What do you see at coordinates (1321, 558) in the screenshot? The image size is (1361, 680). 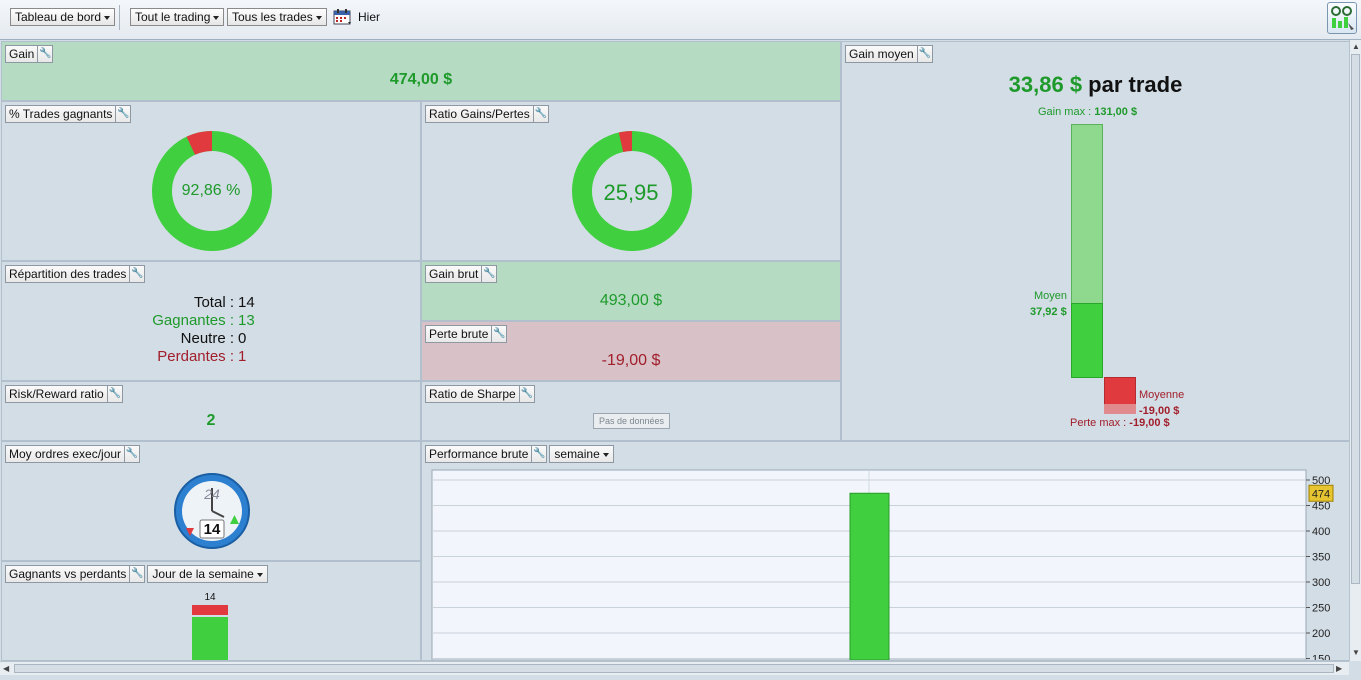 I see `y-tick-label: 350` at bounding box center [1321, 558].